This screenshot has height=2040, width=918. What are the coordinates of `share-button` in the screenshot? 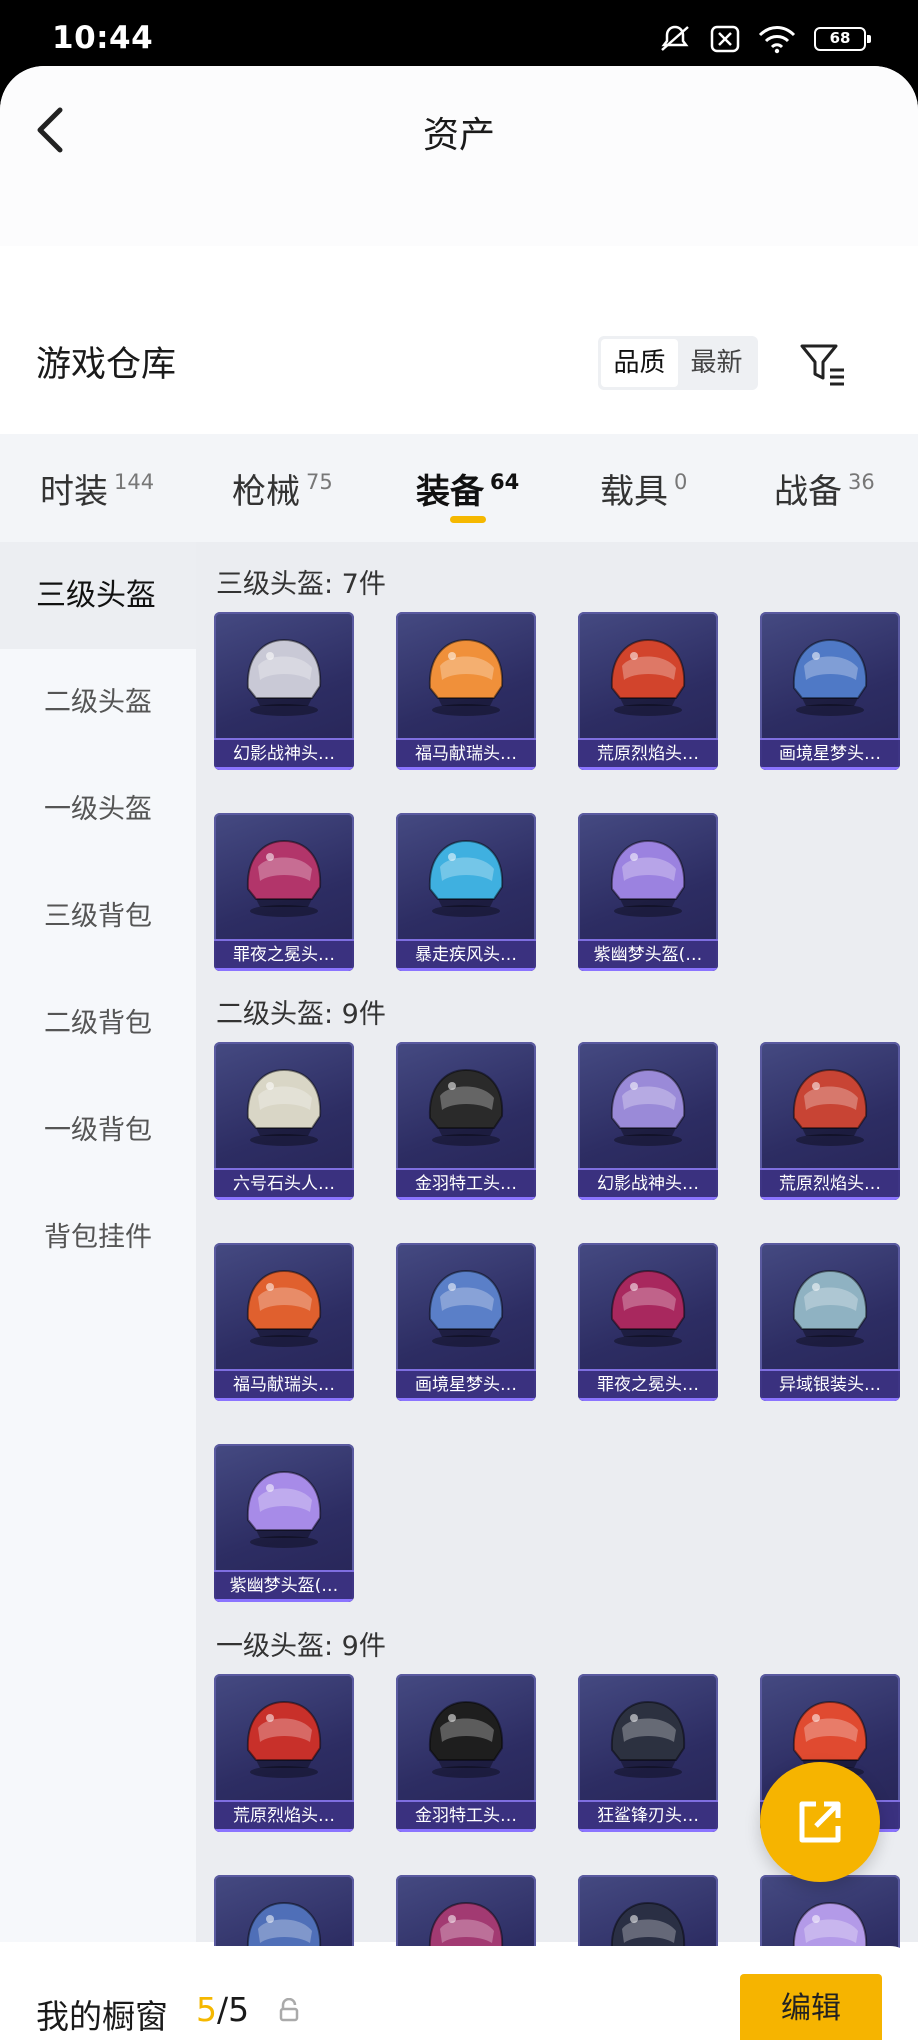 It's located at (820, 1822).